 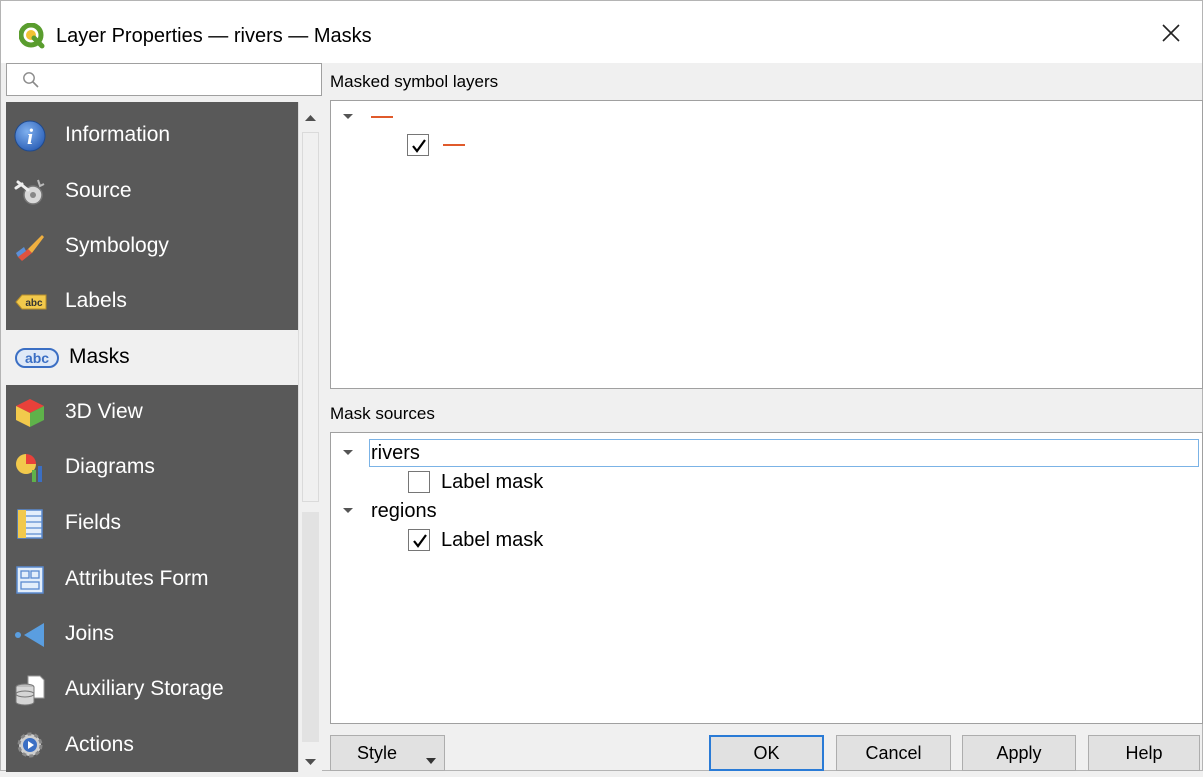 What do you see at coordinates (99, 744) in the screenshot?
I see `sidebar-item-label: Actions` at bounding box center [99, 744].